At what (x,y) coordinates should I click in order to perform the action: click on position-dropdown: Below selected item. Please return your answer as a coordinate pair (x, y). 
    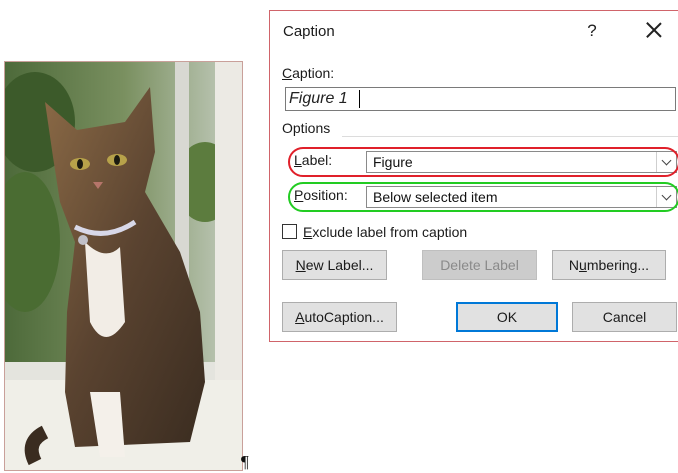
    Looking at the image, I should click on (521, 197).